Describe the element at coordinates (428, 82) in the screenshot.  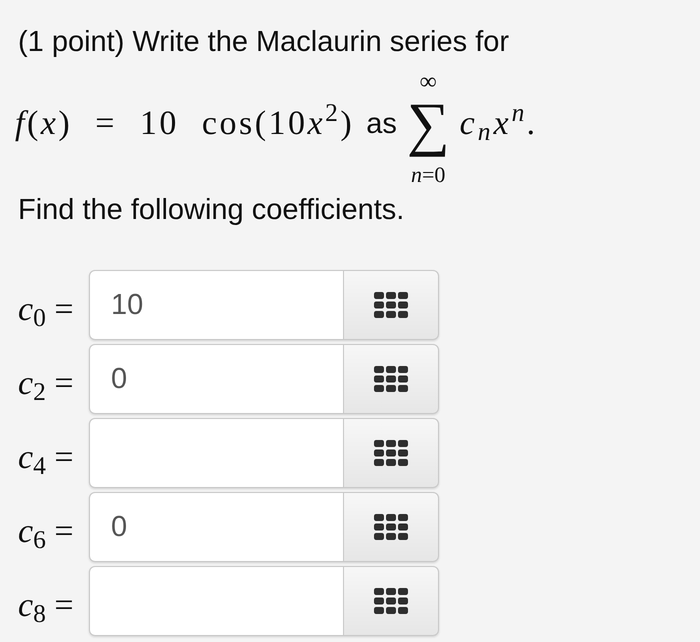
I see `upper-limit: ∞` at that location.